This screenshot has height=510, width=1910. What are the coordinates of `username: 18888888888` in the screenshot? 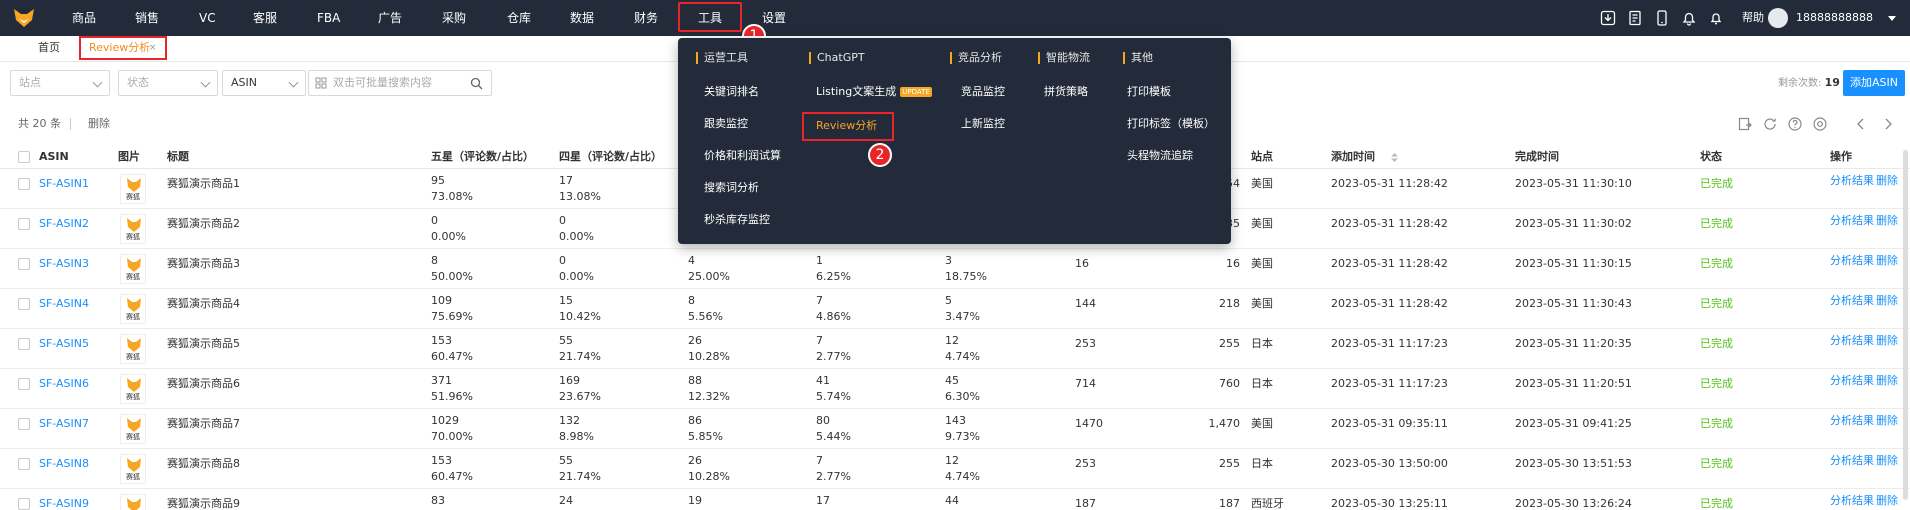 It's located at (1834, 18).